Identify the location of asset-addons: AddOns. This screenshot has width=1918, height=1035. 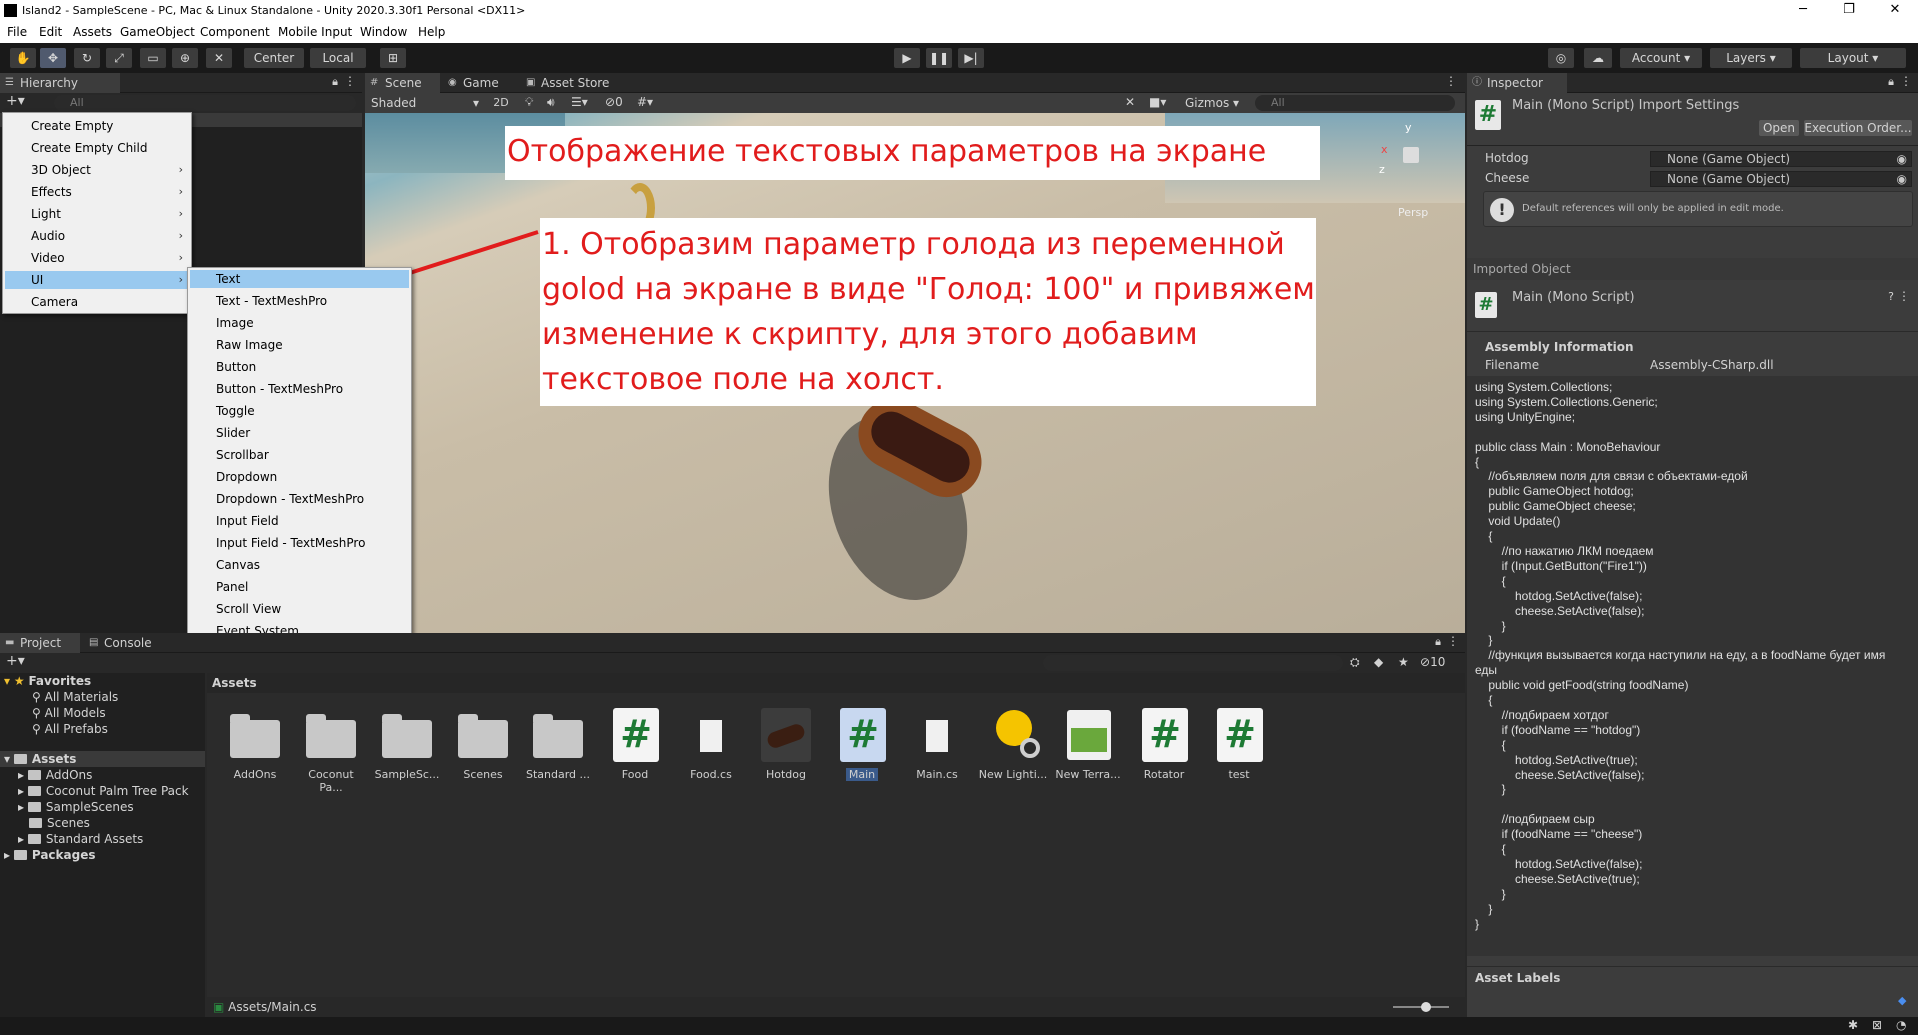
(255, 744).